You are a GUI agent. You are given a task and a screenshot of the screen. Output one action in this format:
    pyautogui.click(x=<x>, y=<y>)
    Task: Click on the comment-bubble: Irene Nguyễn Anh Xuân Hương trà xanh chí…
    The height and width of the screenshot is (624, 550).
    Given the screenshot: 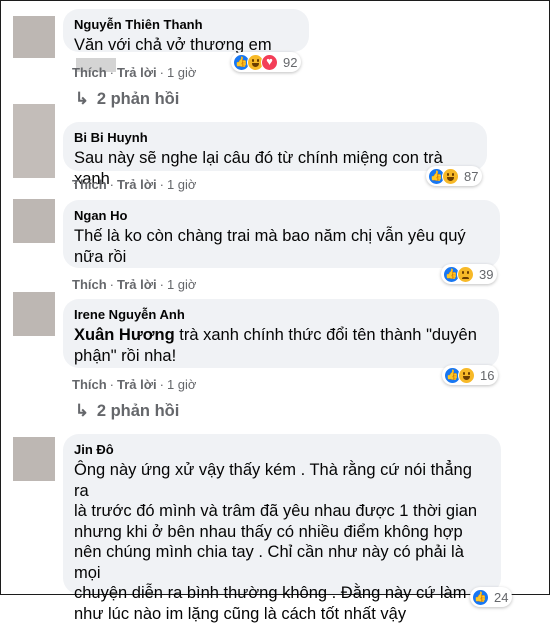 What is the action you would take?
    pyautogui.click(x=281, y=333)
    